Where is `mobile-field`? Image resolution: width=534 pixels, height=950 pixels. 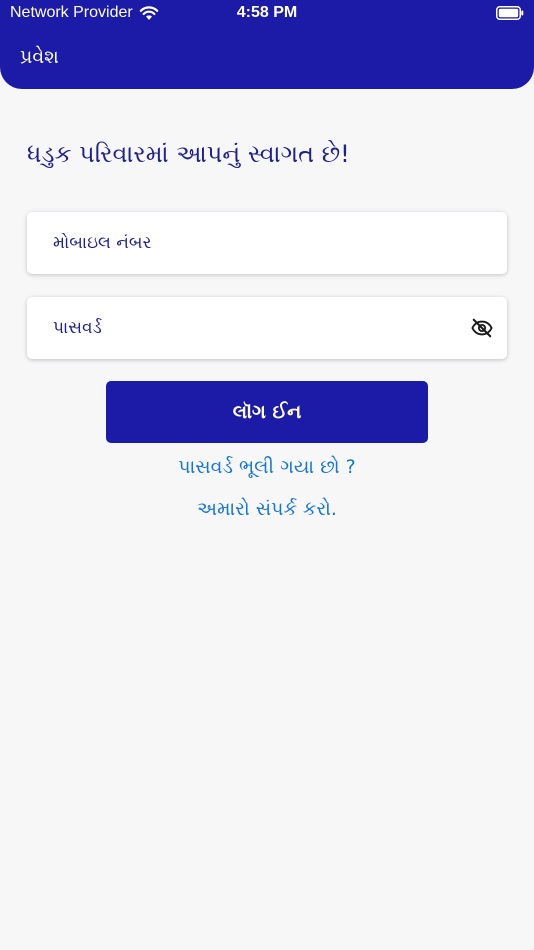
mobile-field is located at coordinates (267, 243).